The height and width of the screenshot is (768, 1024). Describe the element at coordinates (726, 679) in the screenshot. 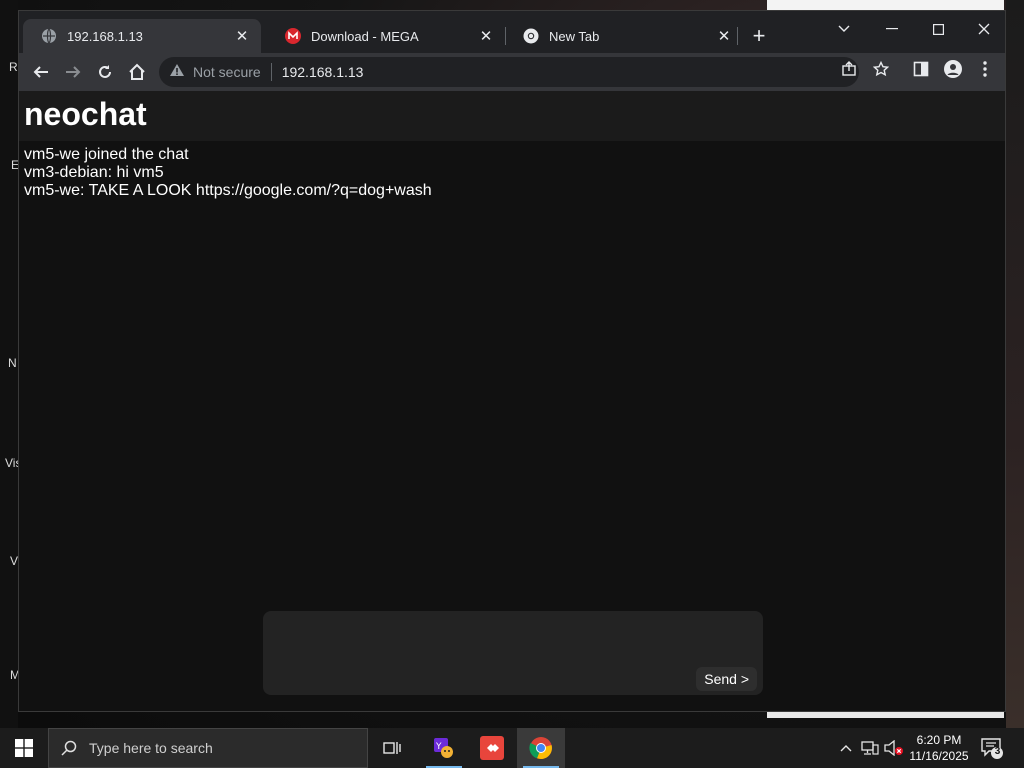

I see `send-button: Send >` at that location.